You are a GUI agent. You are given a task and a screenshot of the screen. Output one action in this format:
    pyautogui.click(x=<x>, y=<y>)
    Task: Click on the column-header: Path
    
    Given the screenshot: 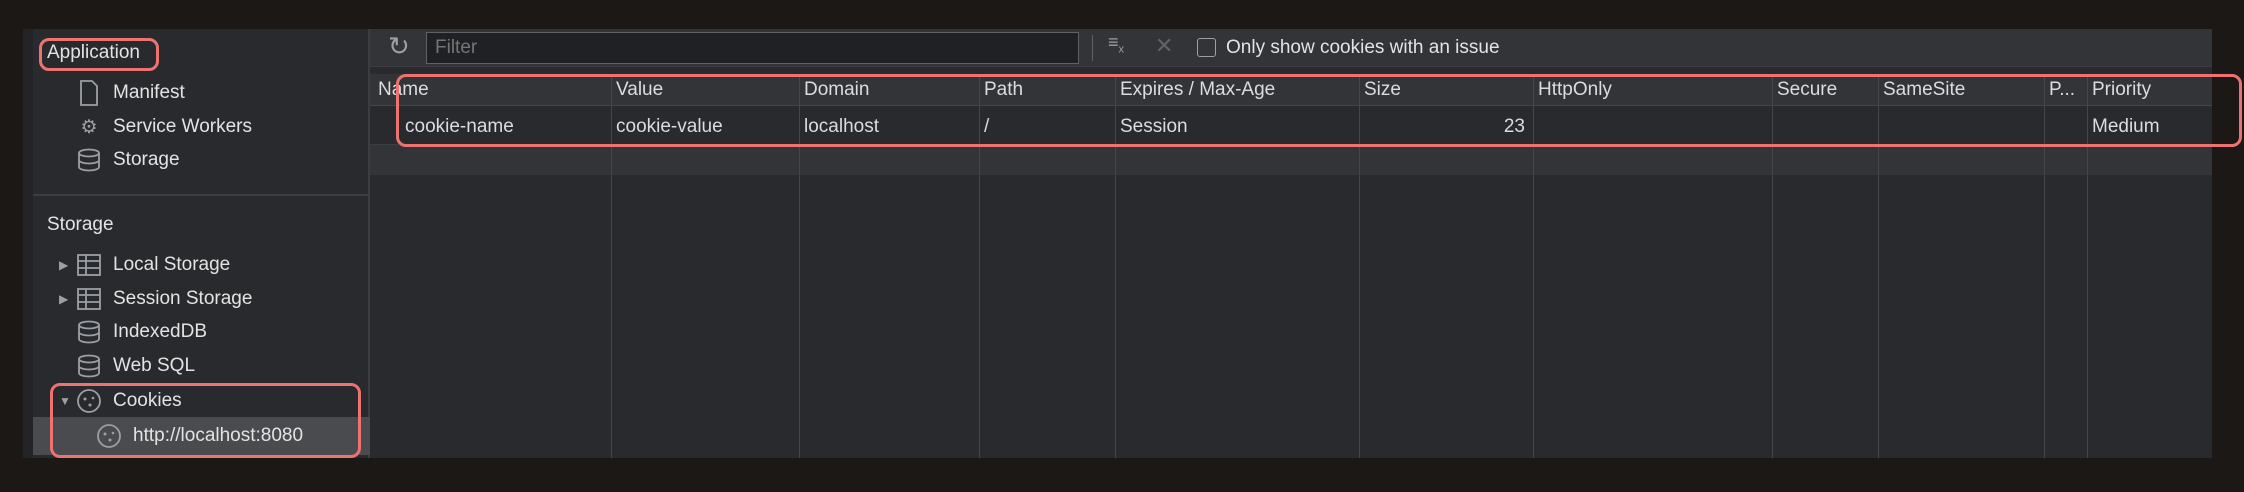 What is the action you would take?
    pyautogui.click(x=1048, y=90)
    